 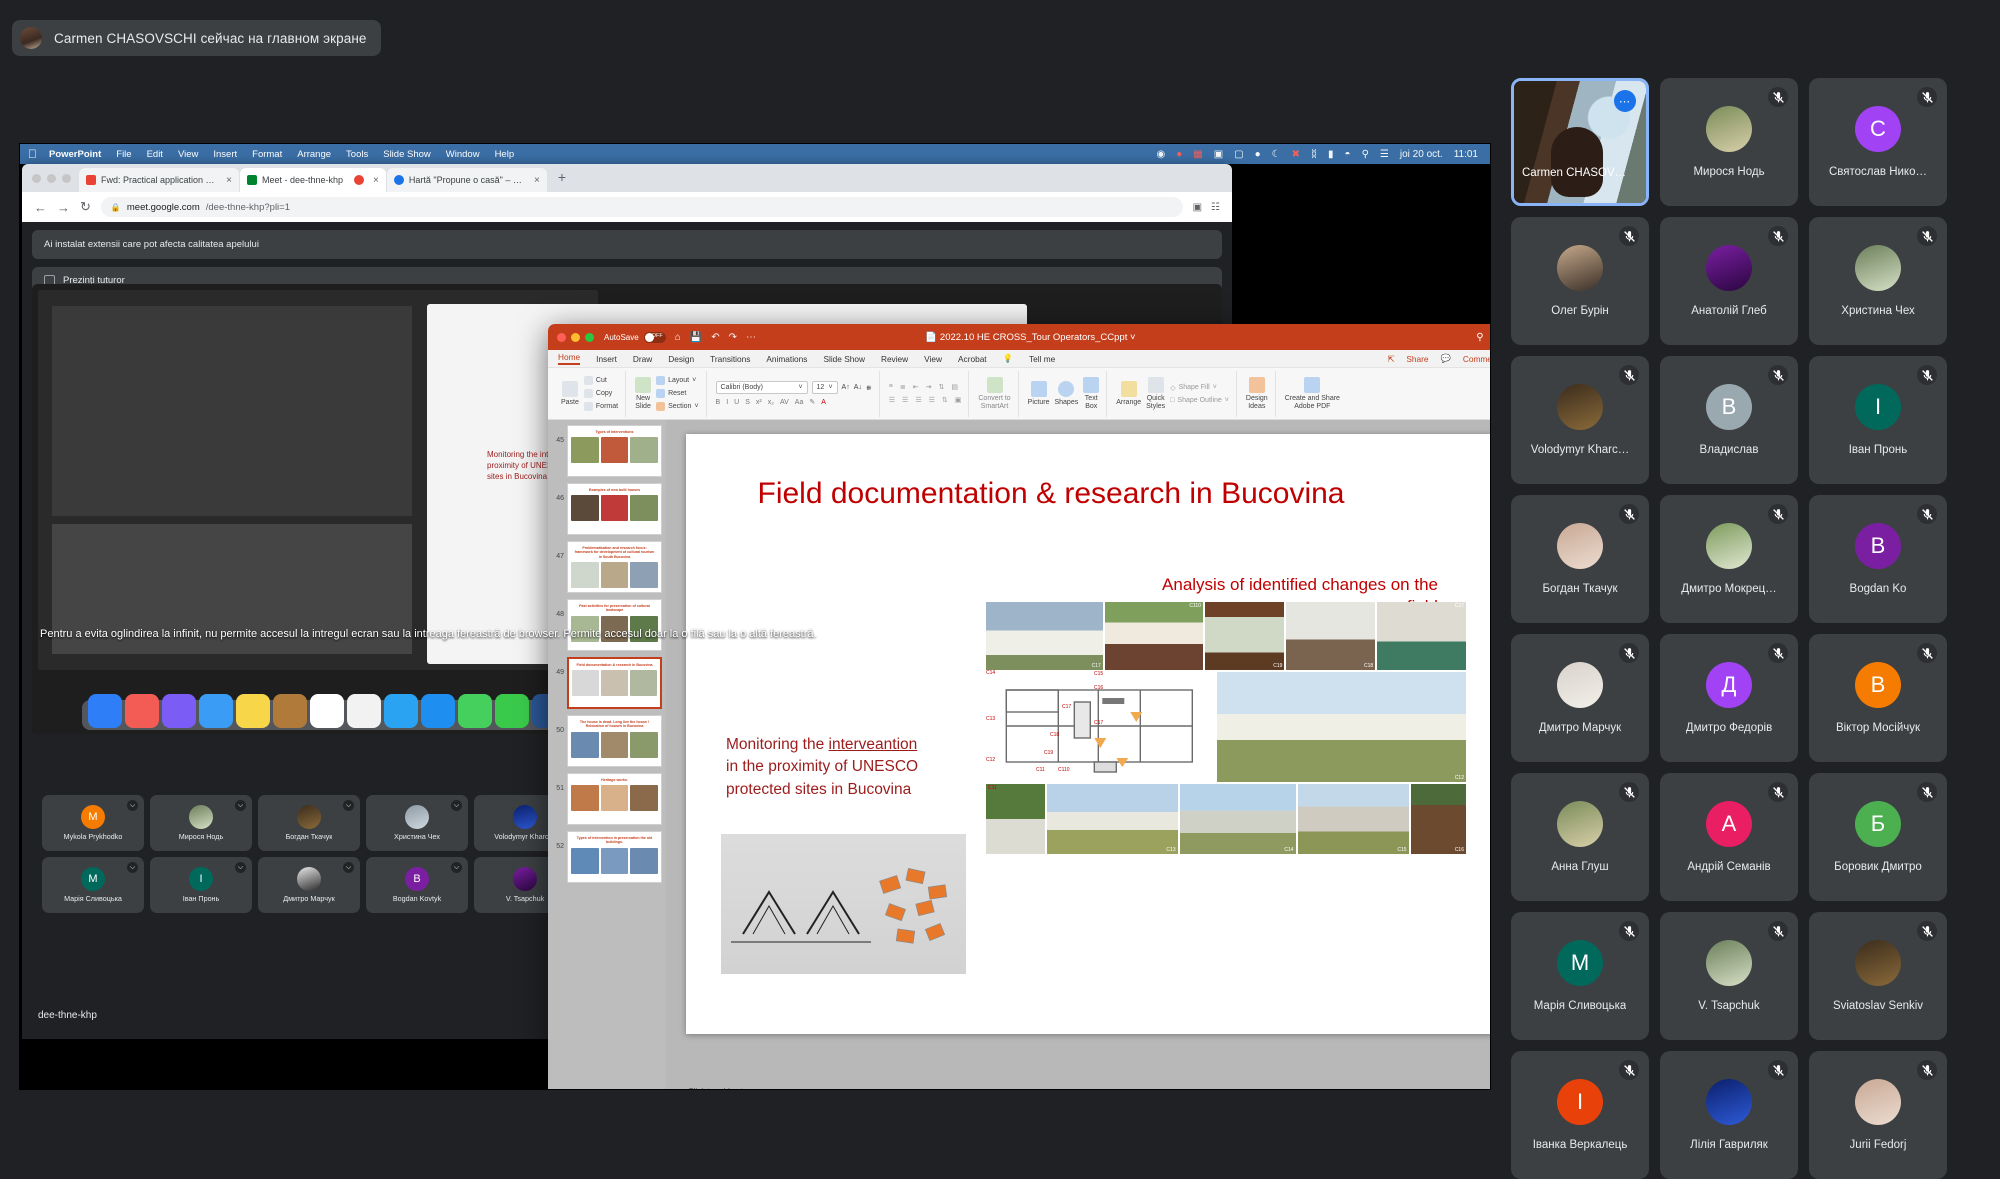 What do you see at coordinates (475, 711) in the screenshot?
I see `facetime-icon` at bounding box center [475, 711].